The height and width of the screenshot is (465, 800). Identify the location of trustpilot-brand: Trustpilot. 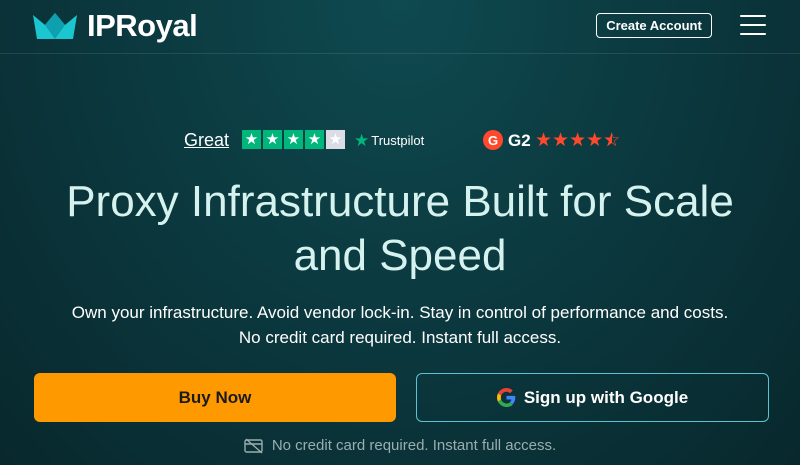
(398, 140).